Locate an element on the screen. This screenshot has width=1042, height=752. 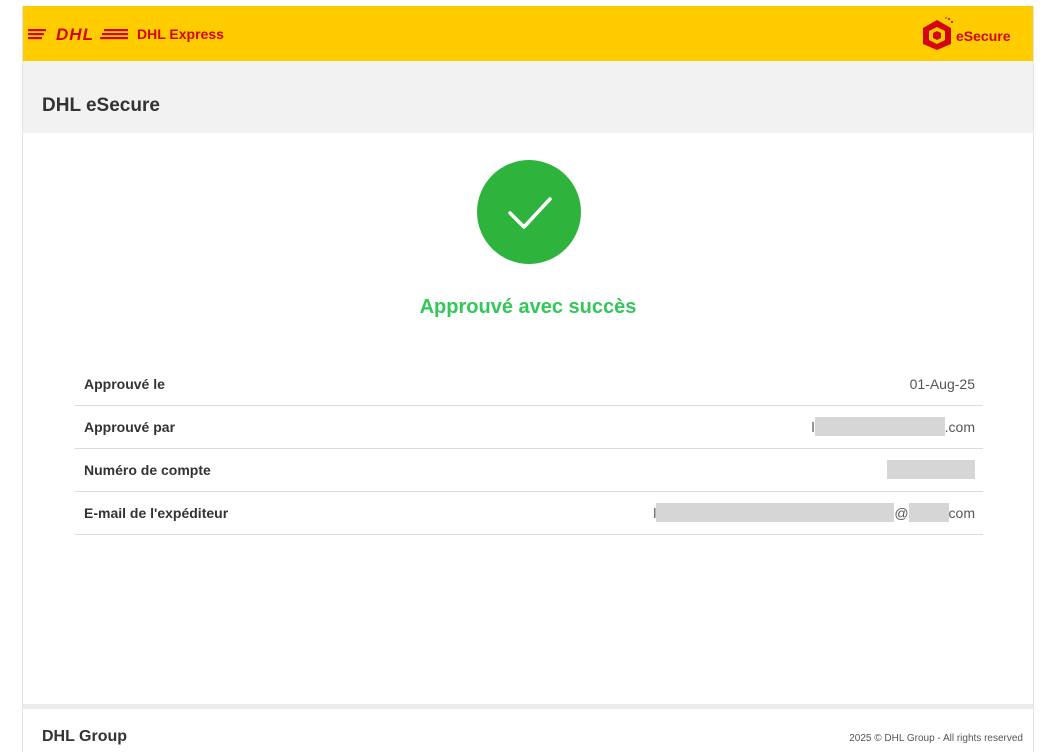
esecure-logo-text: eSecure is located at coordinates (983, 36).